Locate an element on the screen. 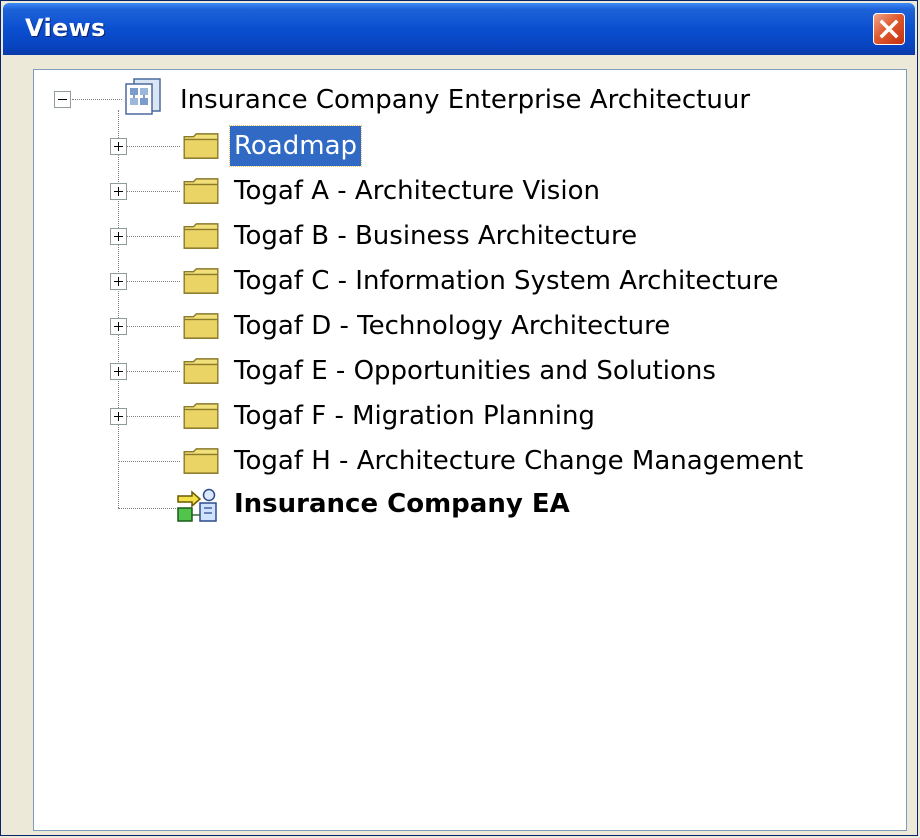  tree-folder-label: Togaf F - Migration Planning is located at coordinates (414, 416).